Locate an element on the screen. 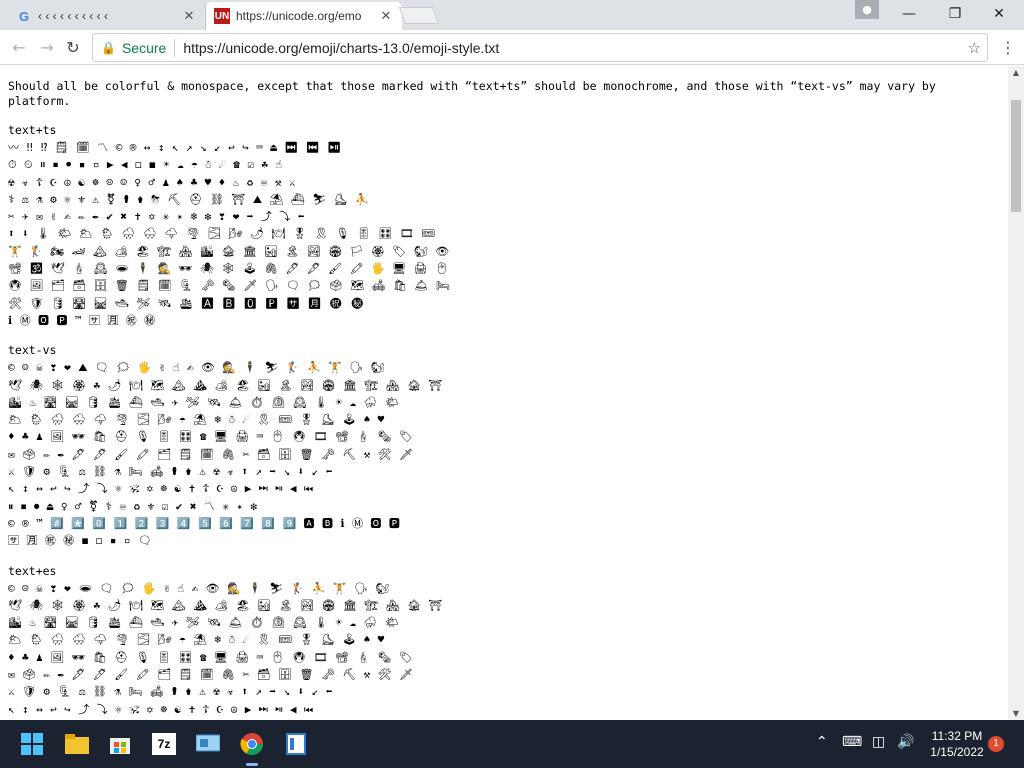 Image resolution: width=1024 pixels, height=768 pixels. divider is located at coordinates (175, 47).